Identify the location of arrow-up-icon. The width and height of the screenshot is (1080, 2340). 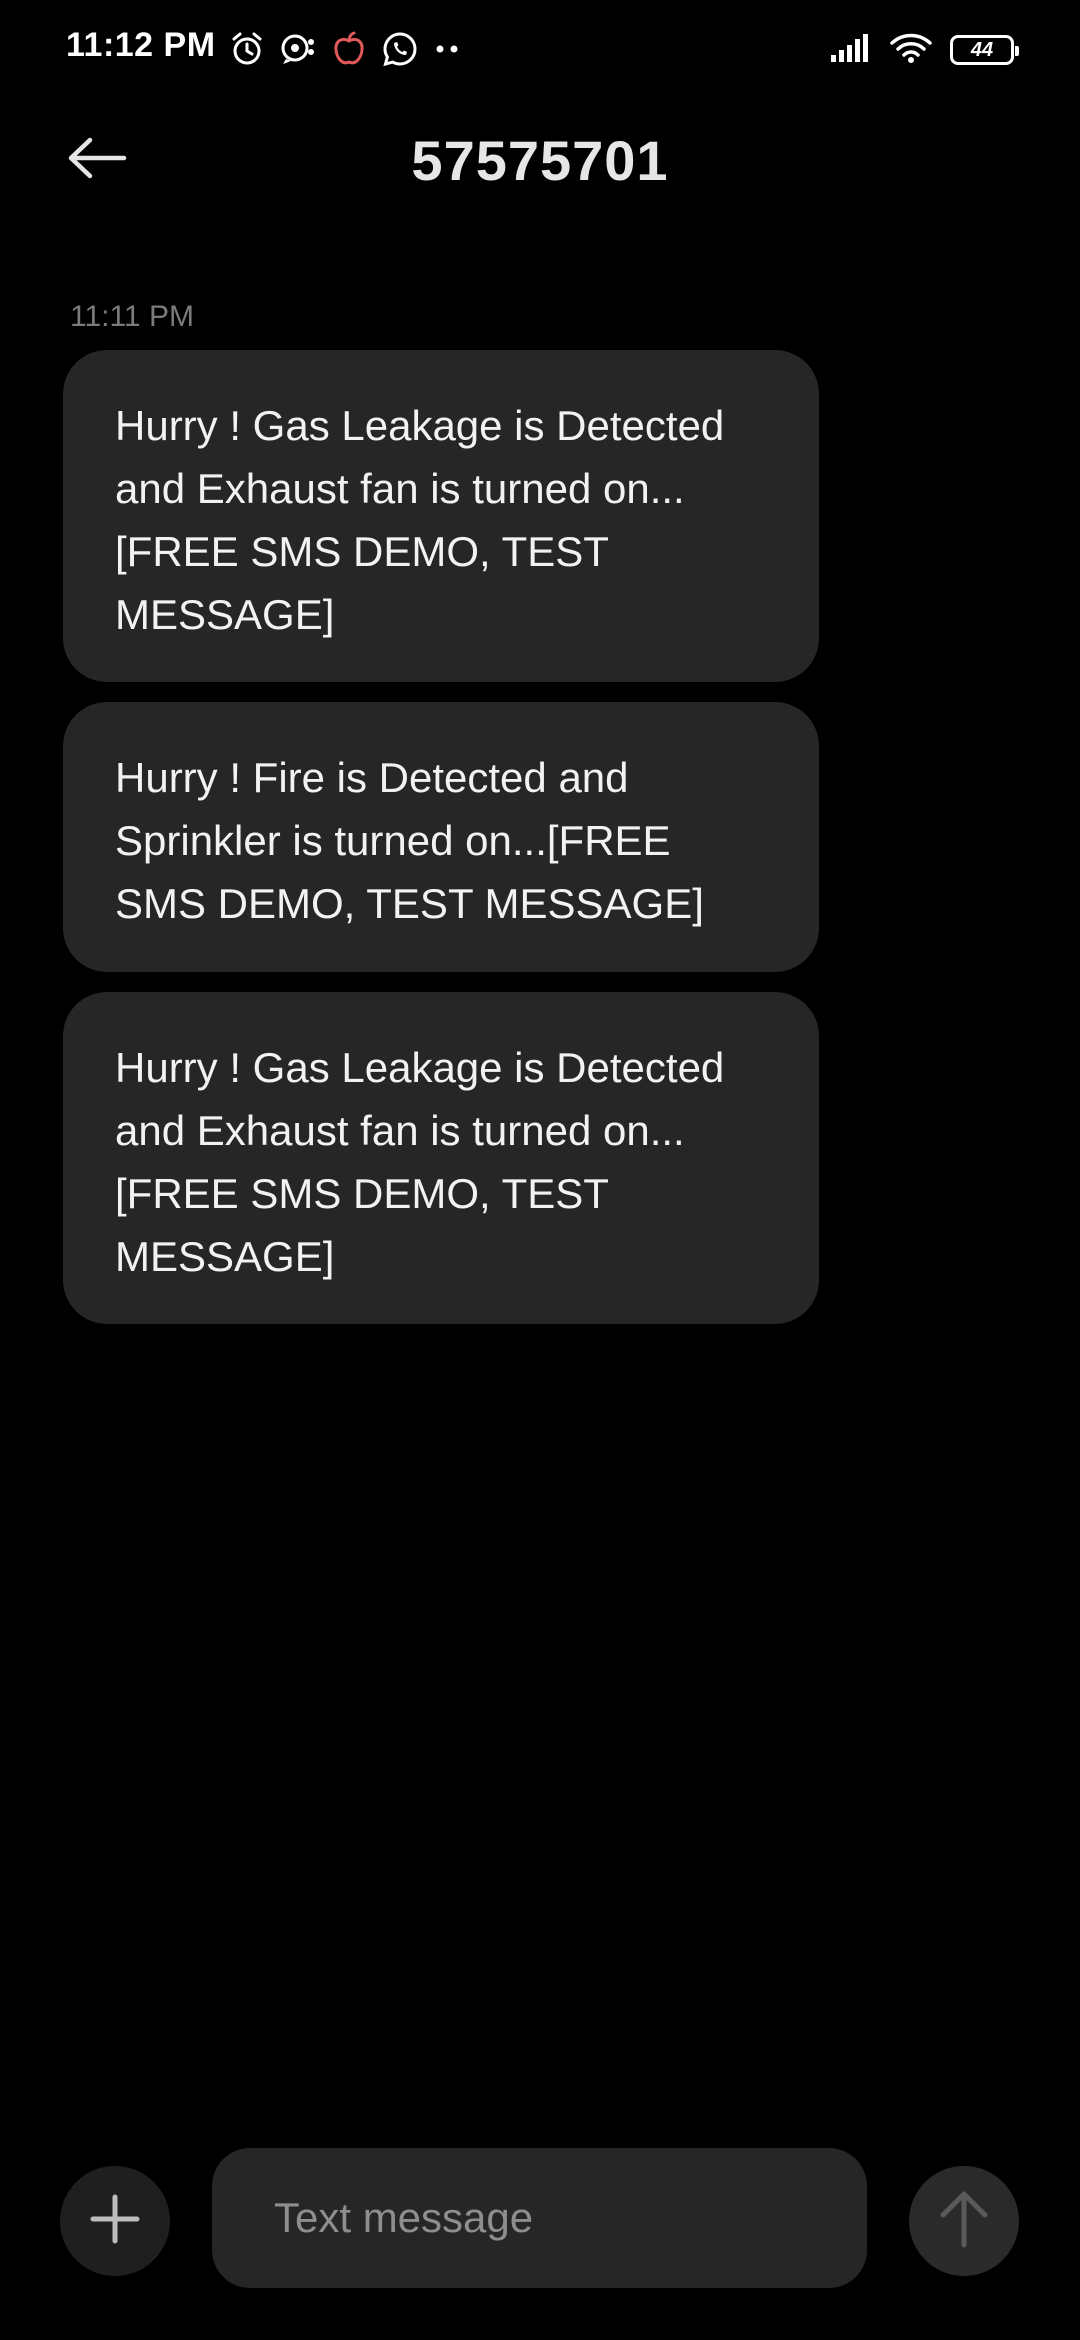
(964, 2221).